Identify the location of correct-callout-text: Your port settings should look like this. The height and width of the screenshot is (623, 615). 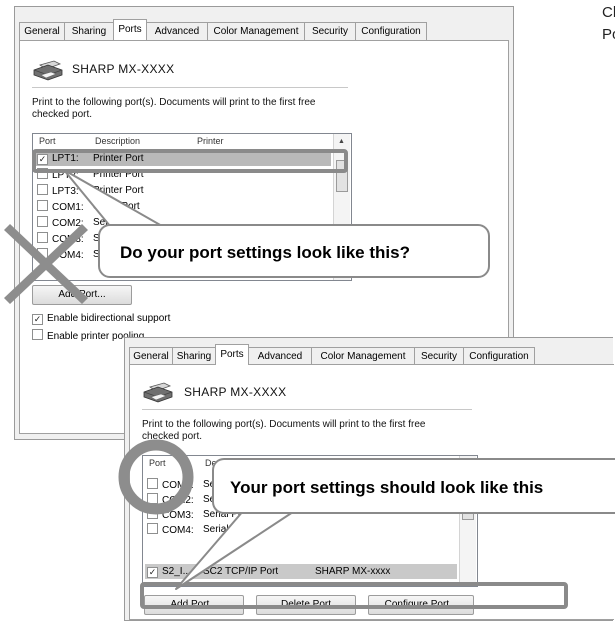
(387, 487).